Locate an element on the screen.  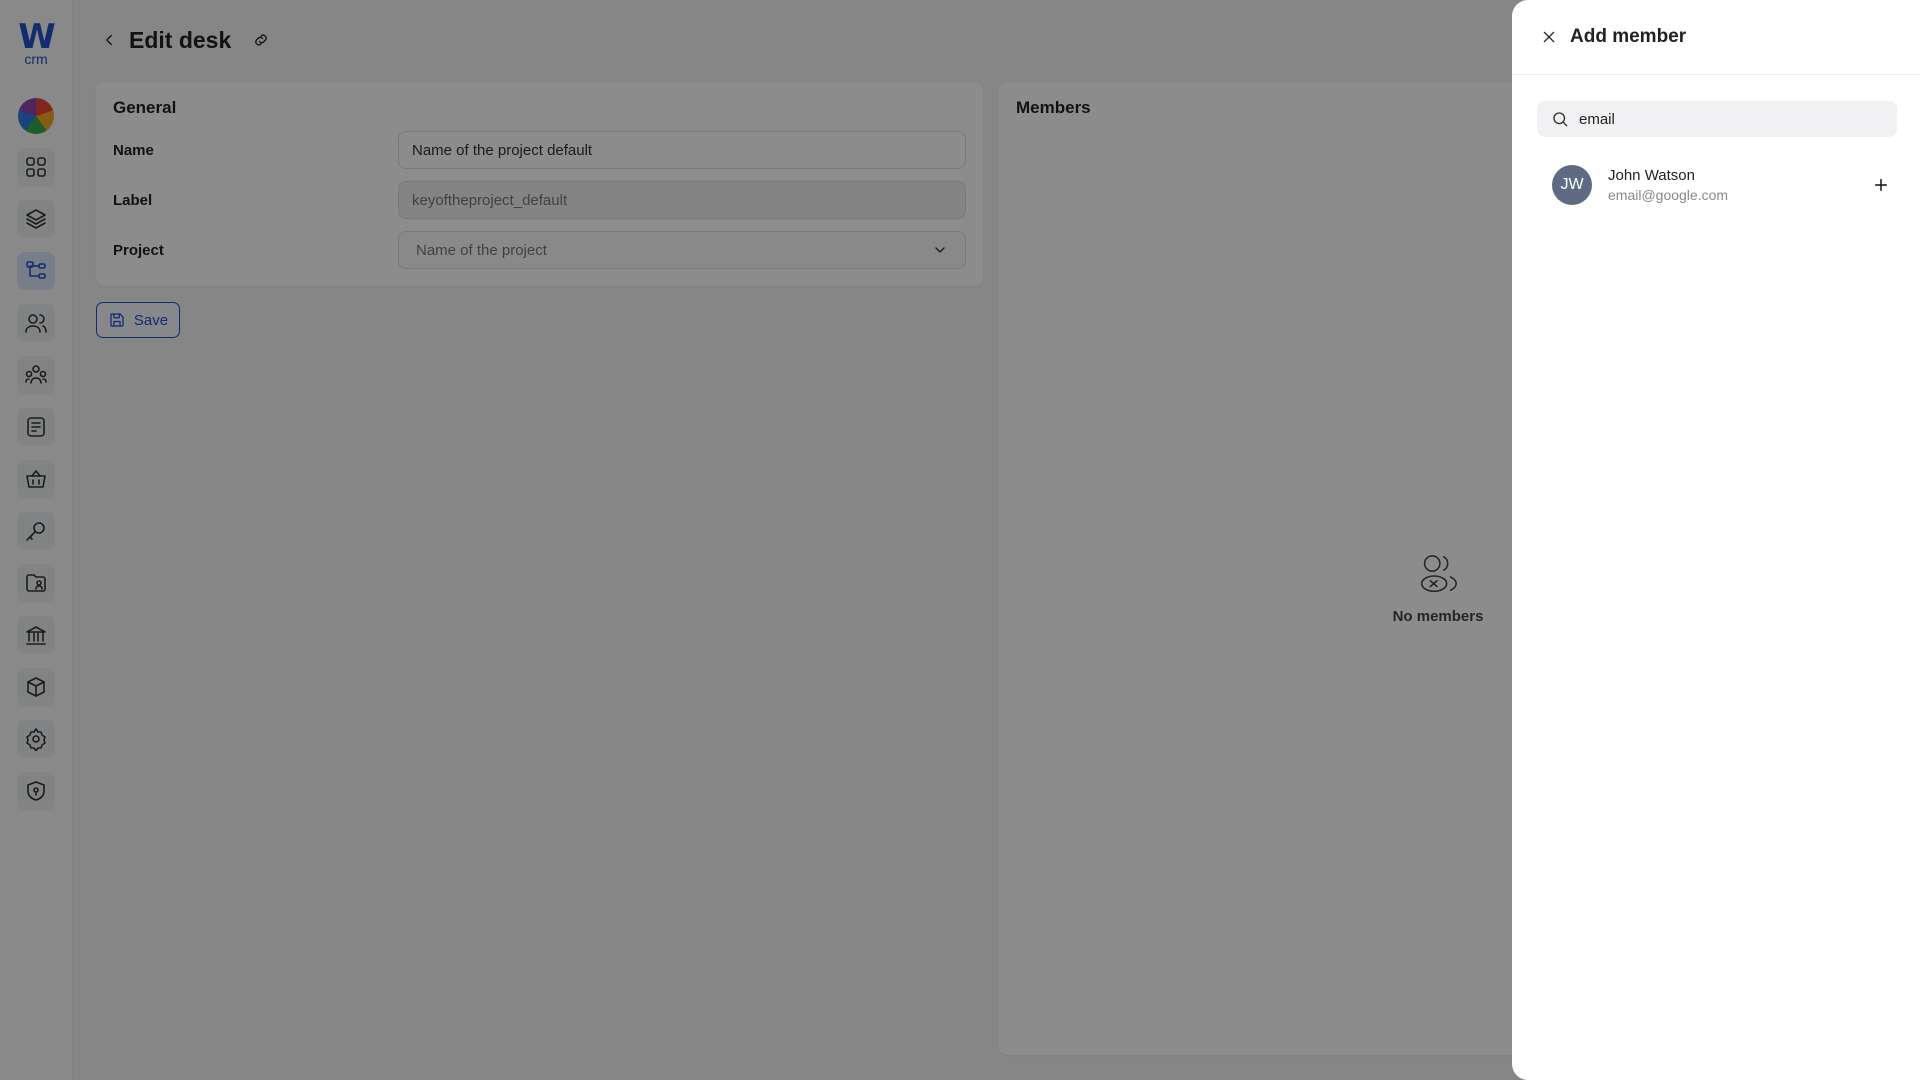
close-icon is located at coordinates (1549, 37).